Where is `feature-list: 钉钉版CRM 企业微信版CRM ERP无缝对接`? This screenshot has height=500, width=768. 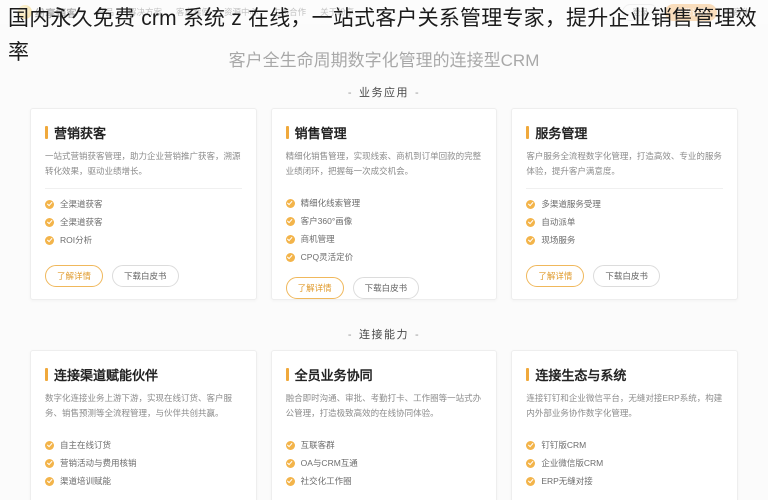
feature-list: 钉钉版CRM 企业微信版CRM ERP无缝对接 is located at coordinates (624, 463).